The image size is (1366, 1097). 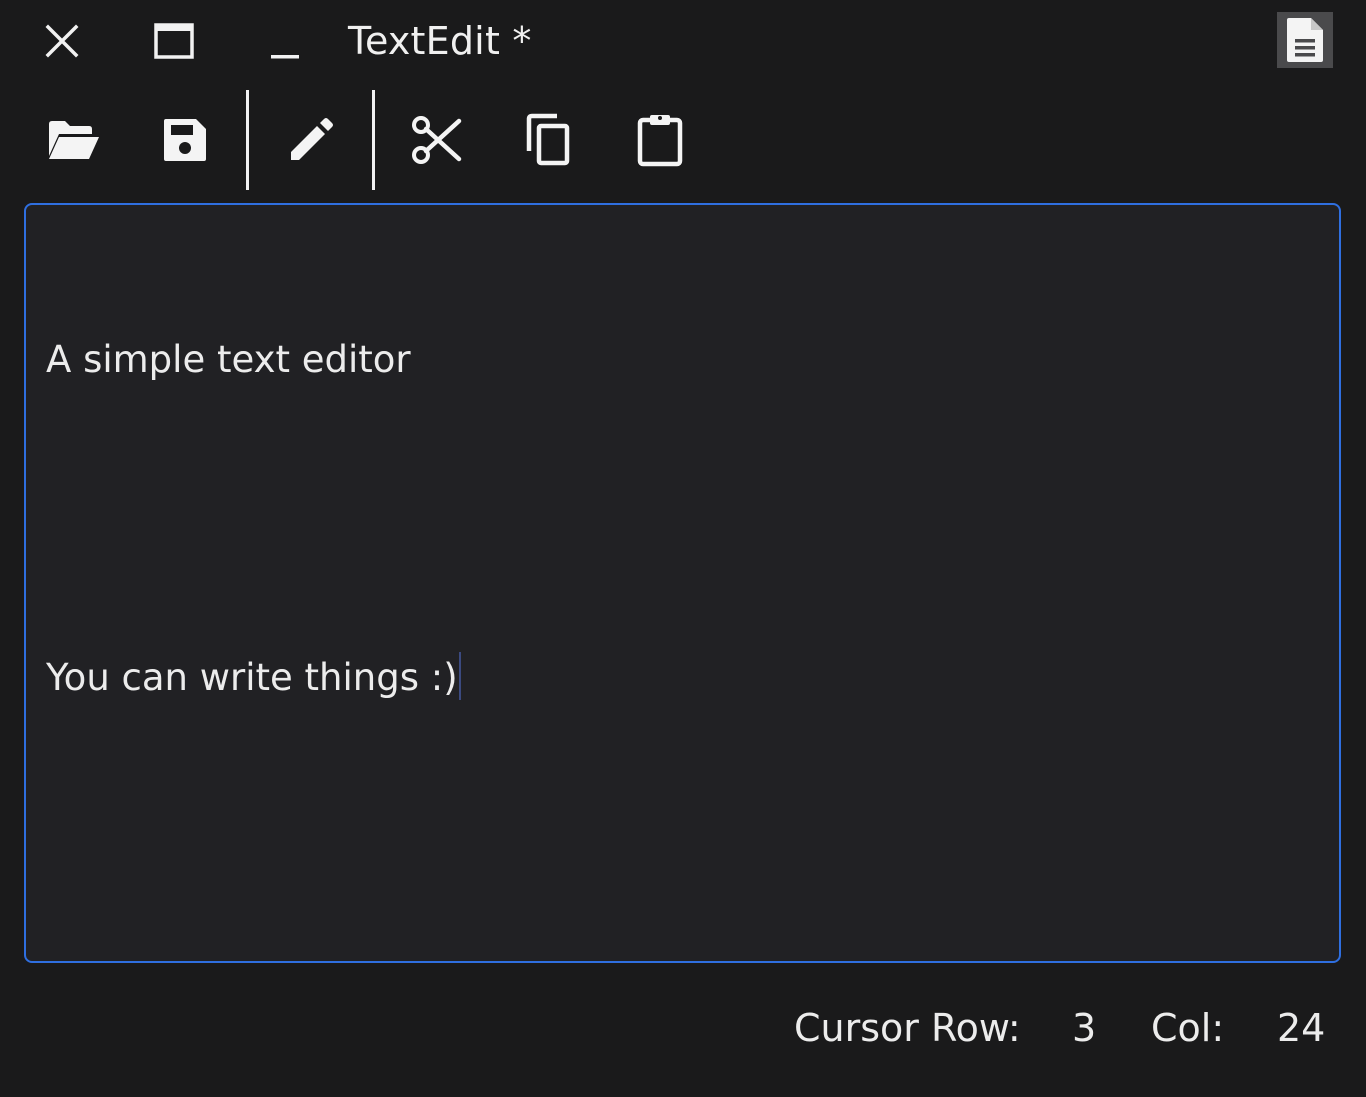 I want to click on app-menu-button, so click(x=1305, y=40).